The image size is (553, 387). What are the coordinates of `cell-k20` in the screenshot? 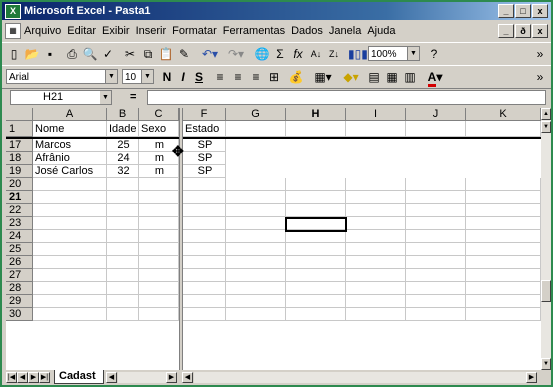 It's located at (503, 184).